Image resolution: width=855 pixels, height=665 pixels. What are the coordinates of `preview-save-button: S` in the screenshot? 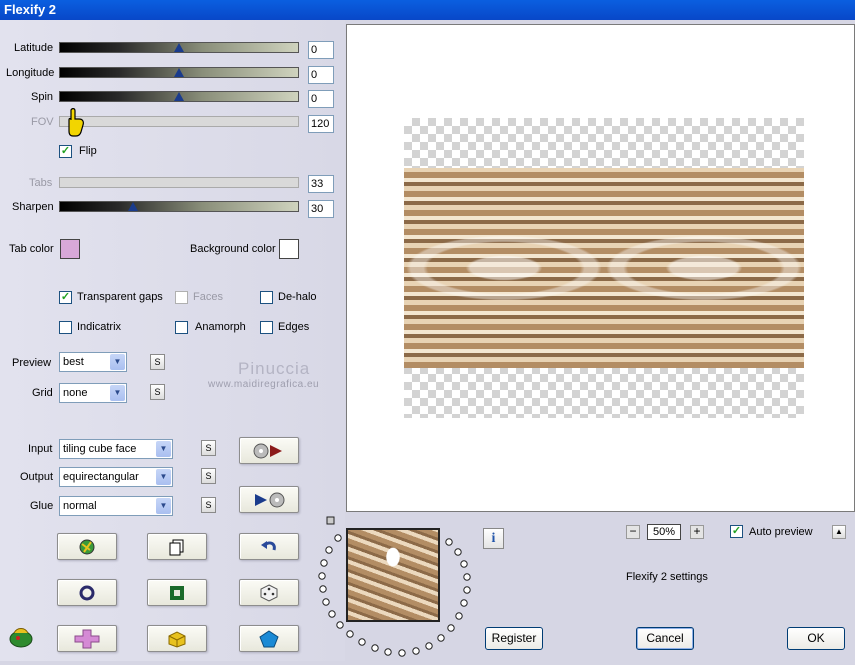 It's located at (157, 362).